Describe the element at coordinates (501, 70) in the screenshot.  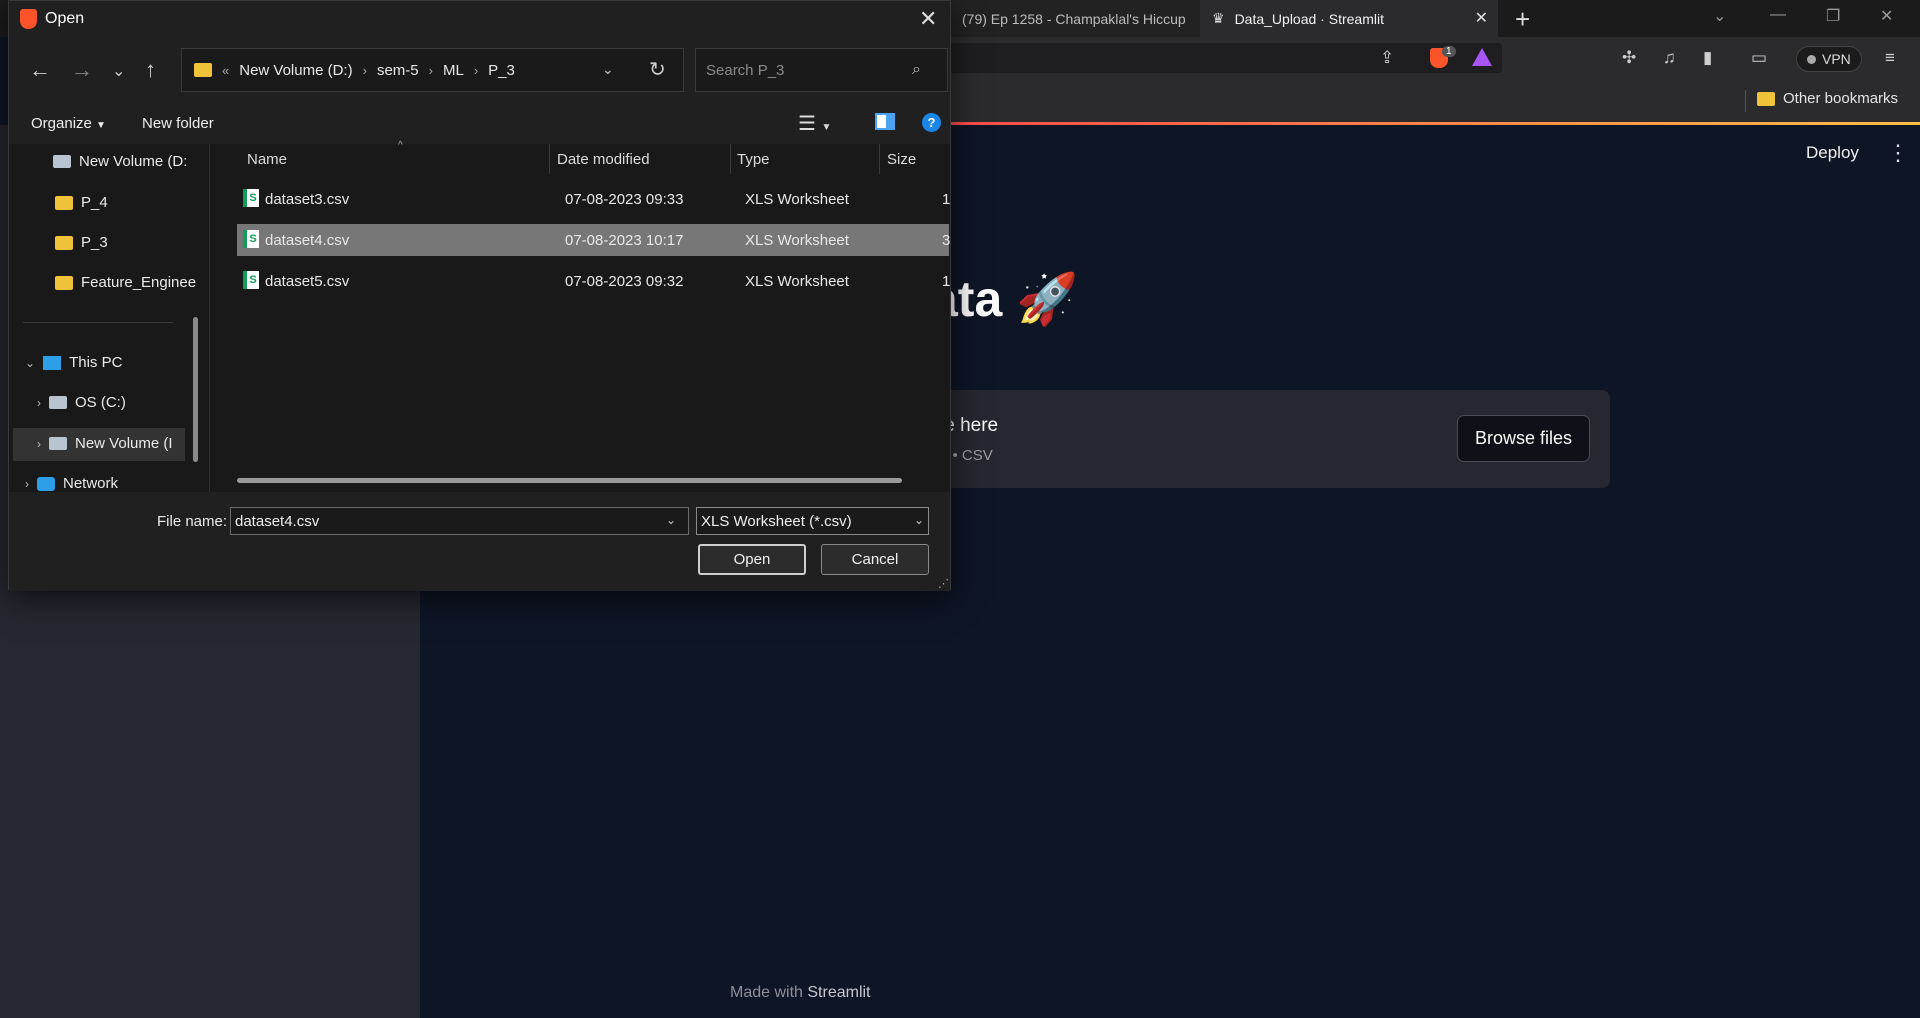
I see `breadcrumb-item: P_3` at that location.